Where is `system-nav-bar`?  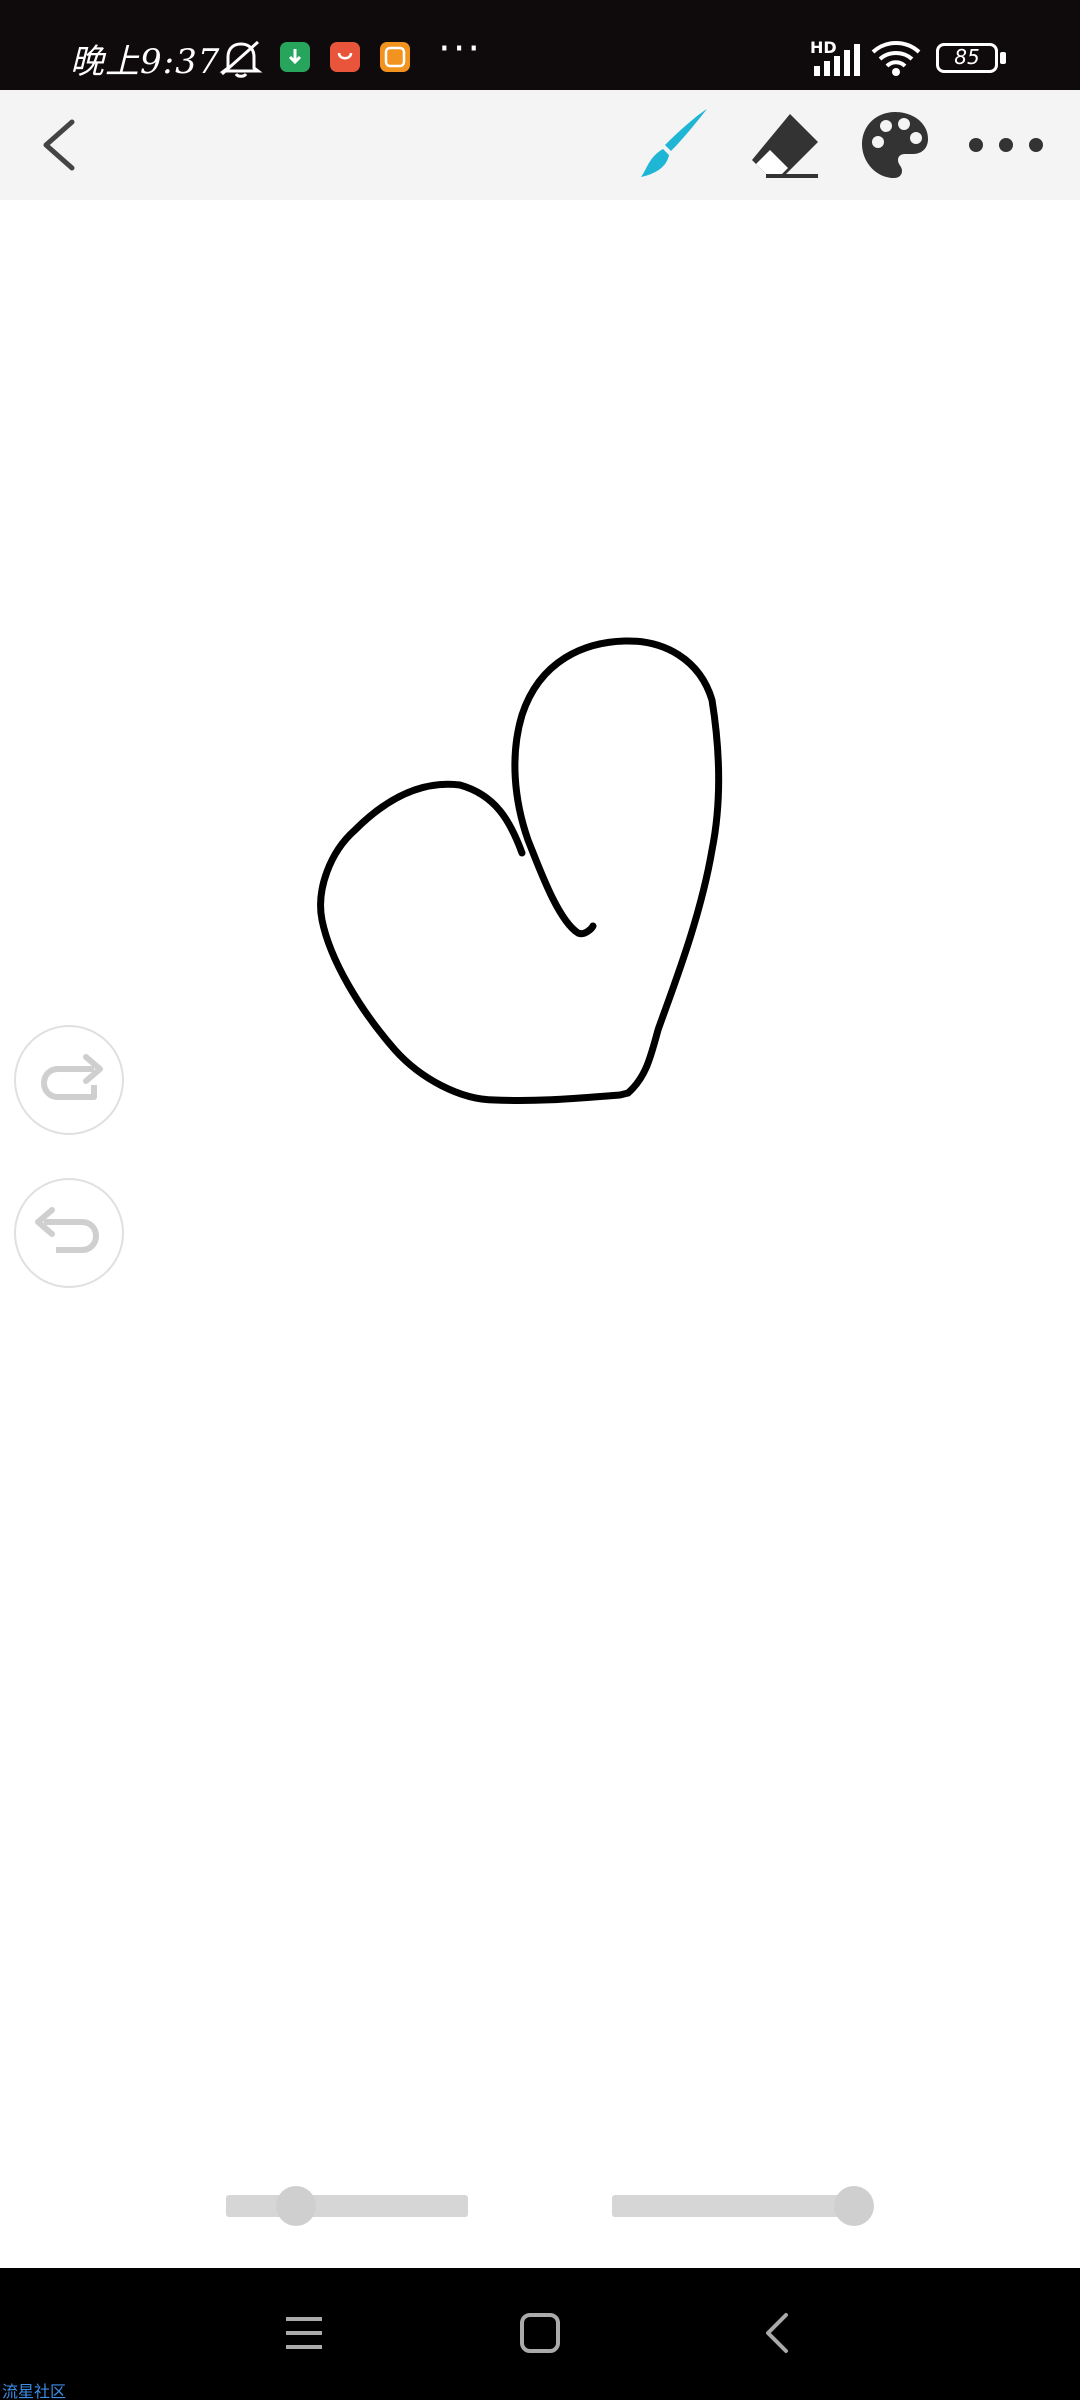 system-nav-bar is located at coordinates (540, 2334).